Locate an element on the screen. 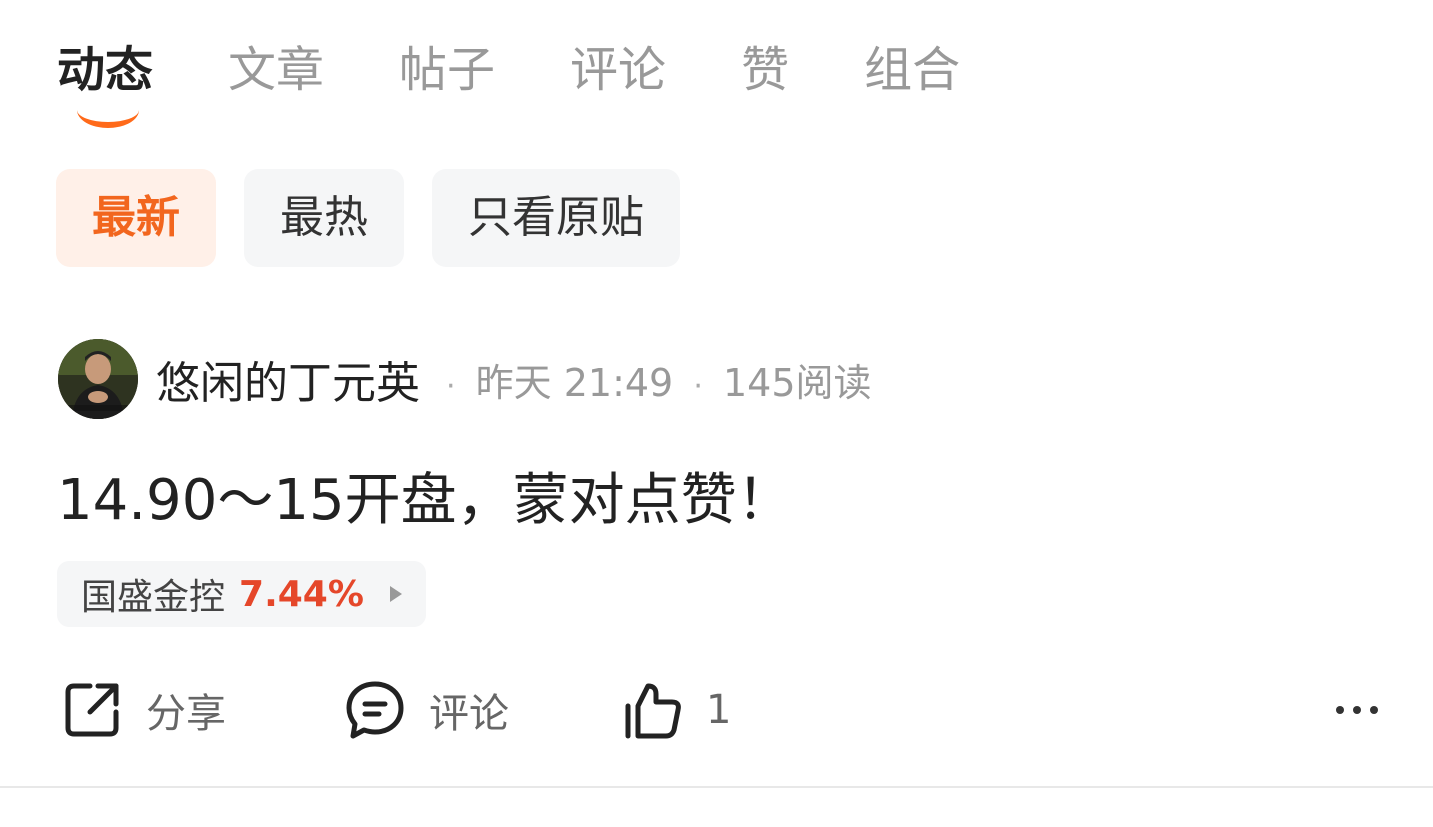  filter-original-only-button: 只看原贴 is located at coordinates (556, 218).